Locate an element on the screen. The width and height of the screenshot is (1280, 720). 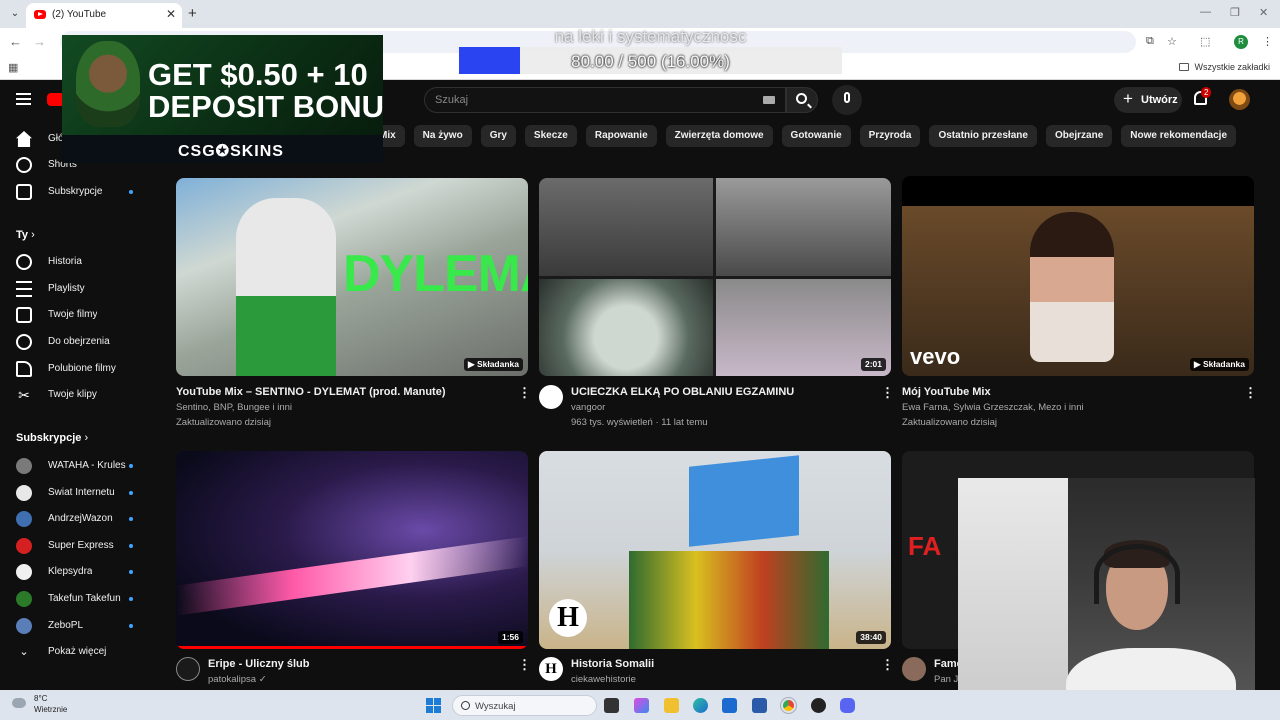
mix-badge-label: Składanka is located at coordinates (1223, 364).